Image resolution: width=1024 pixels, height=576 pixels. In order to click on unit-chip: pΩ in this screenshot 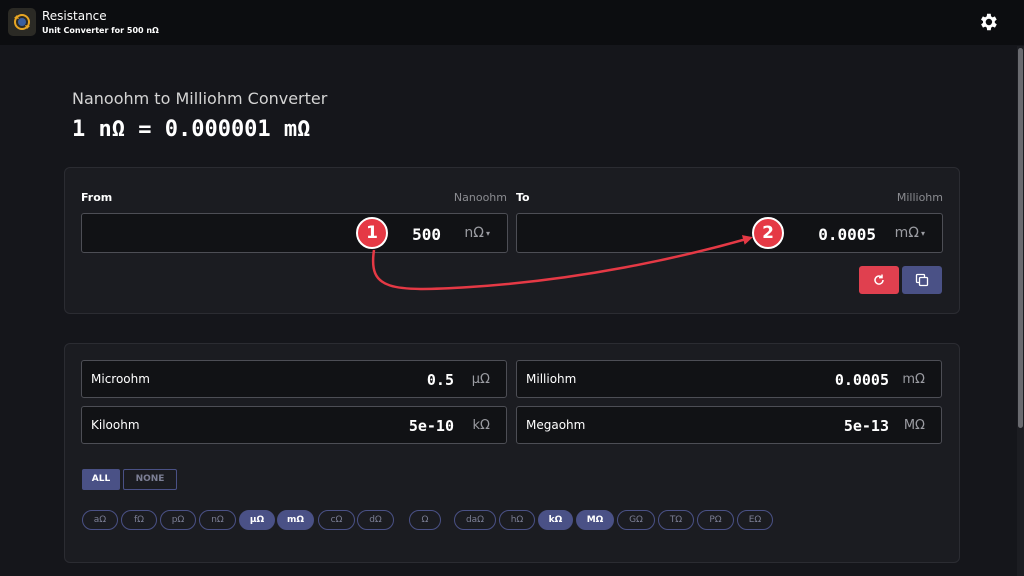, I will do `click(178, 520)`.